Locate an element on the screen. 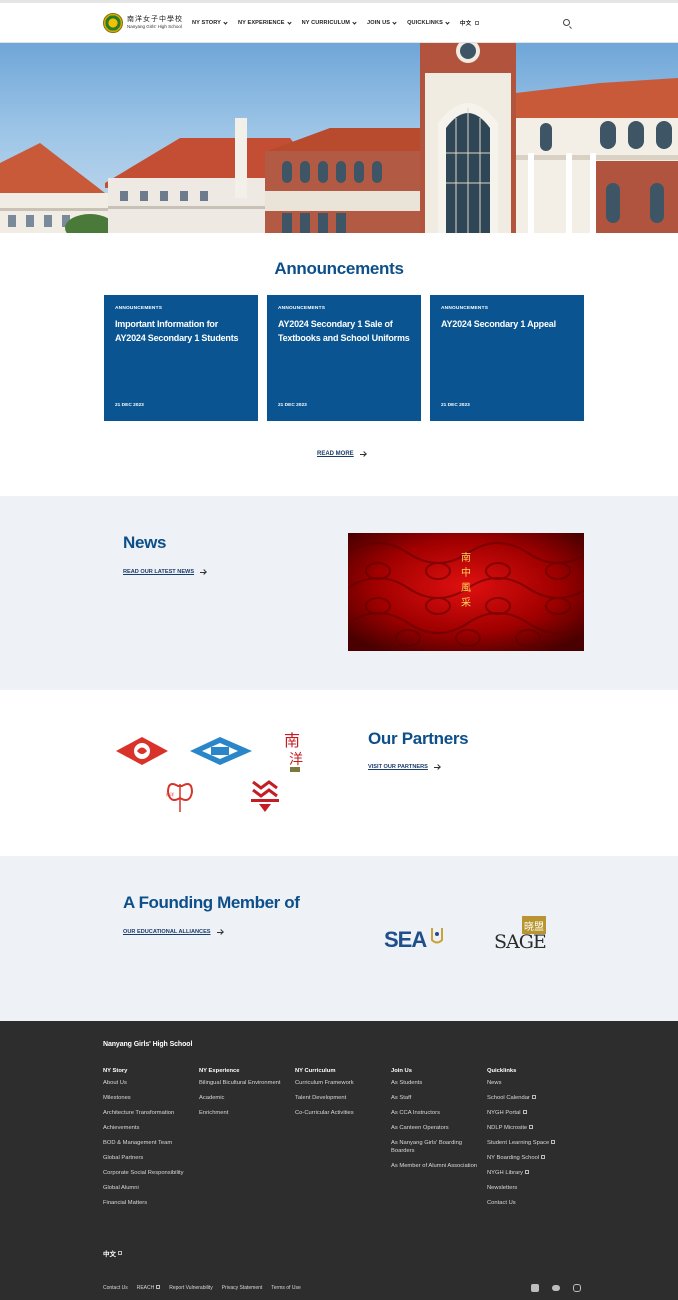 The width and height of the screenshot is (678, 1300). footer-contact-link: Contact Us is located at coordinates (115, 1288).